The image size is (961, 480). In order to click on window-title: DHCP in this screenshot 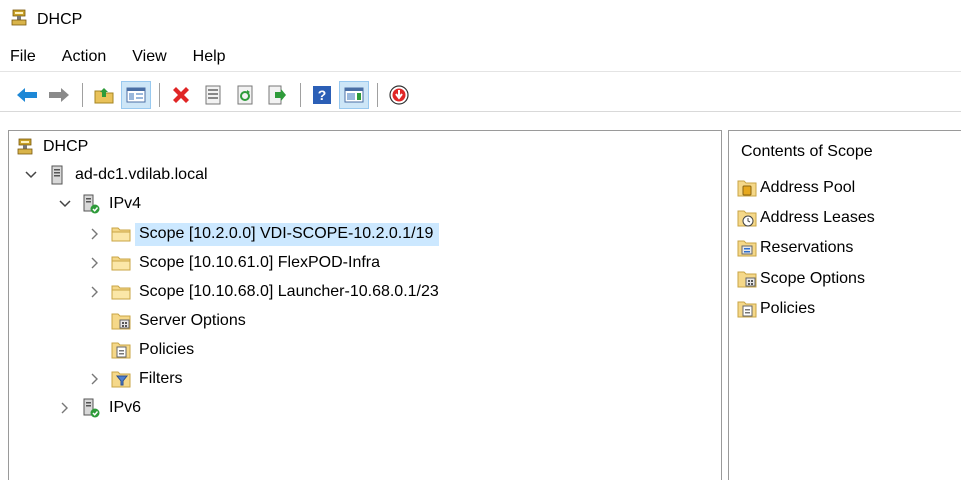, I will do `click(60, 19)`.